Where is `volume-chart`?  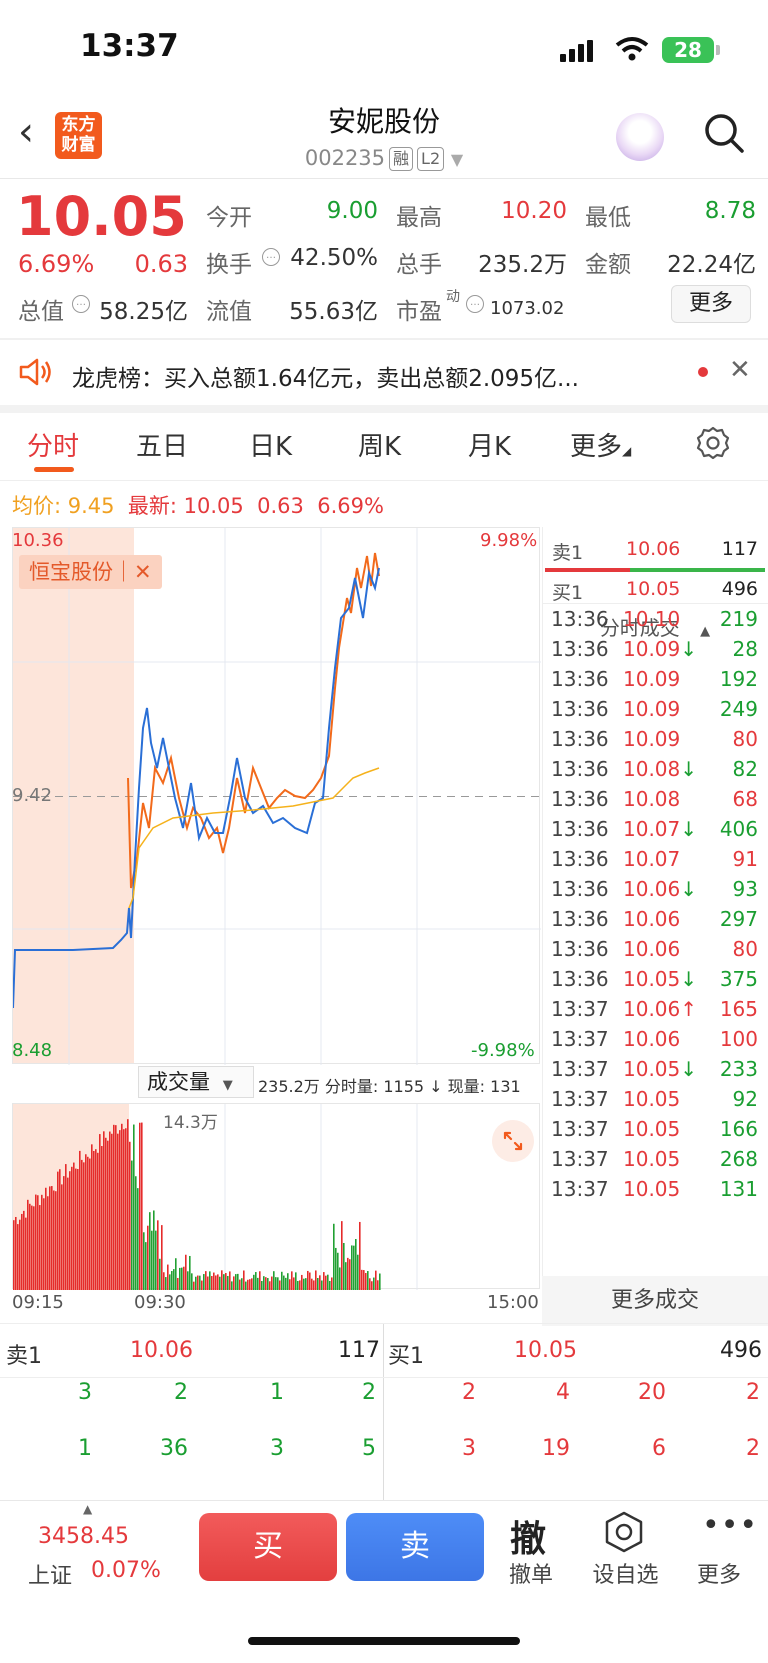
volume-chart is located at coordinates (276, 1196).